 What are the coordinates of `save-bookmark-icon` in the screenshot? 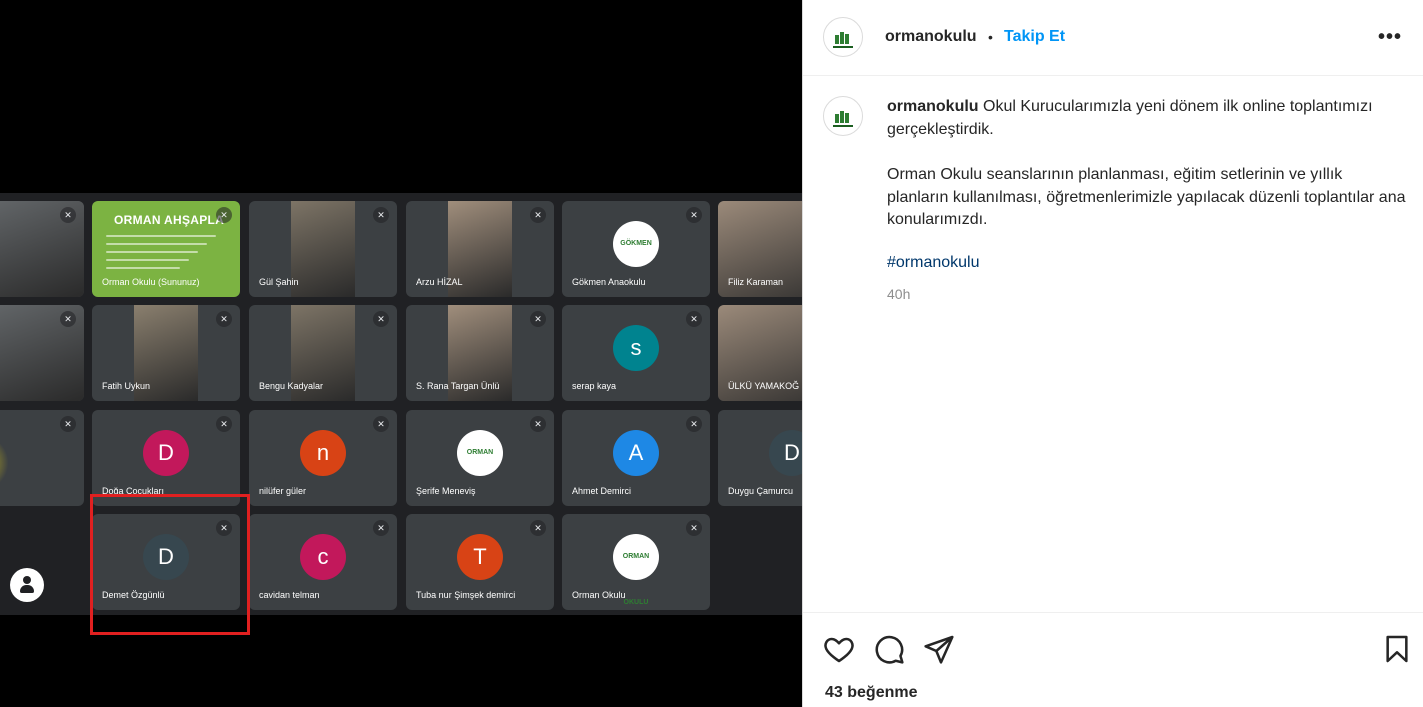 It's located at (1397, 649).